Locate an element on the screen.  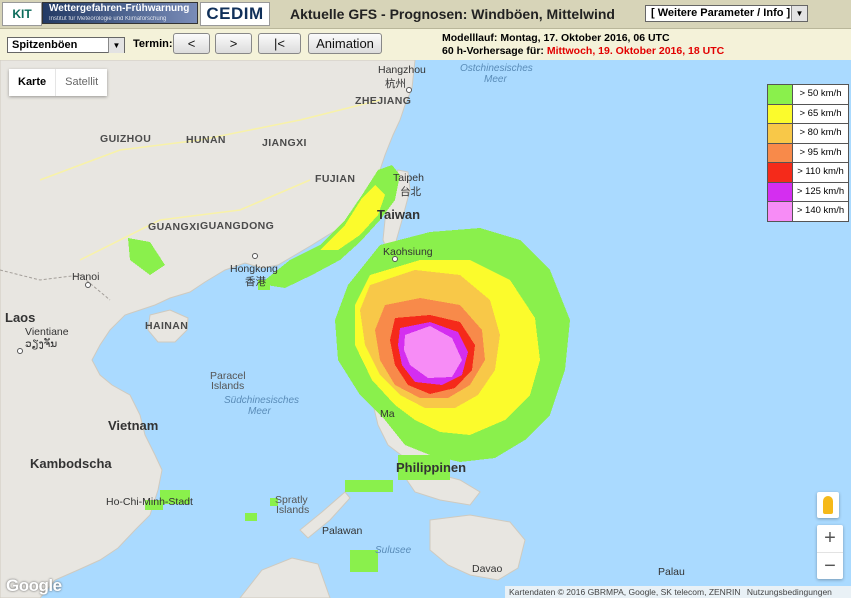
map-label-kambodscha: Kambodscha is located at coordinates (71, 463).